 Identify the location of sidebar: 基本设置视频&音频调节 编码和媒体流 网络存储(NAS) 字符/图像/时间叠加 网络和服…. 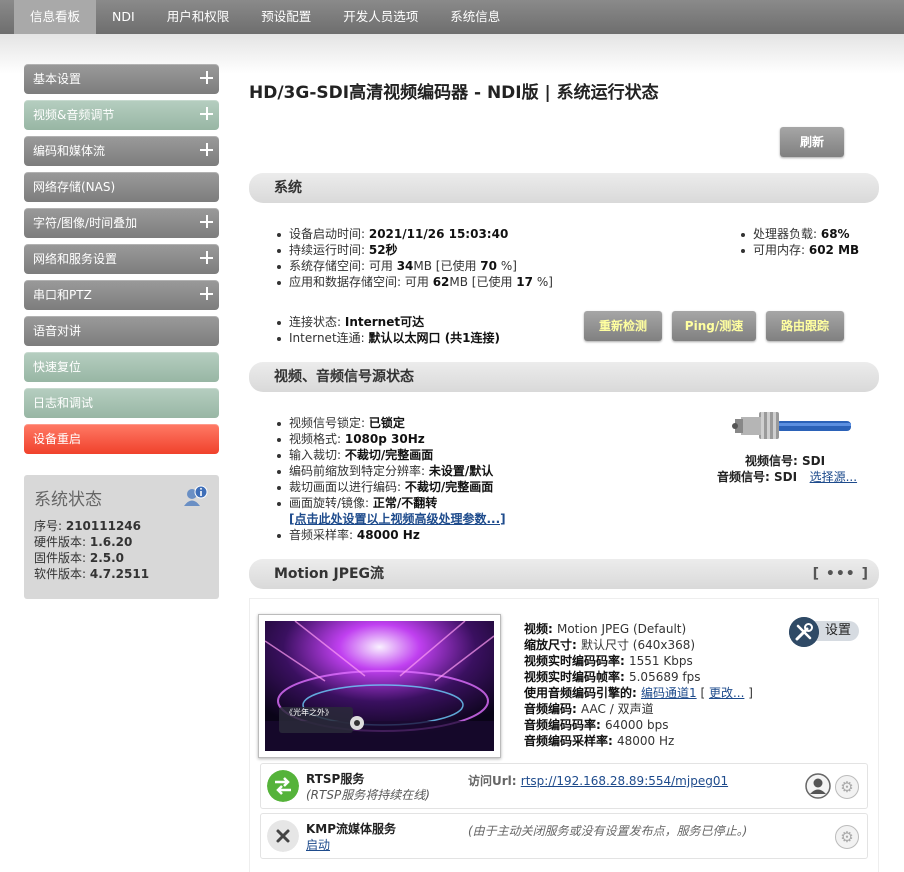
(121, 262).